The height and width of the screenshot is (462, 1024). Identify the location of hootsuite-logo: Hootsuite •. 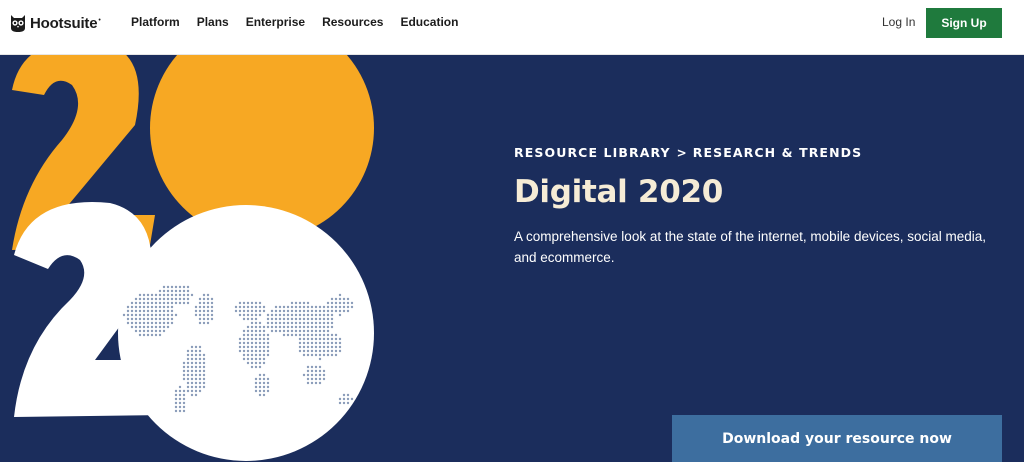
(55, 23).